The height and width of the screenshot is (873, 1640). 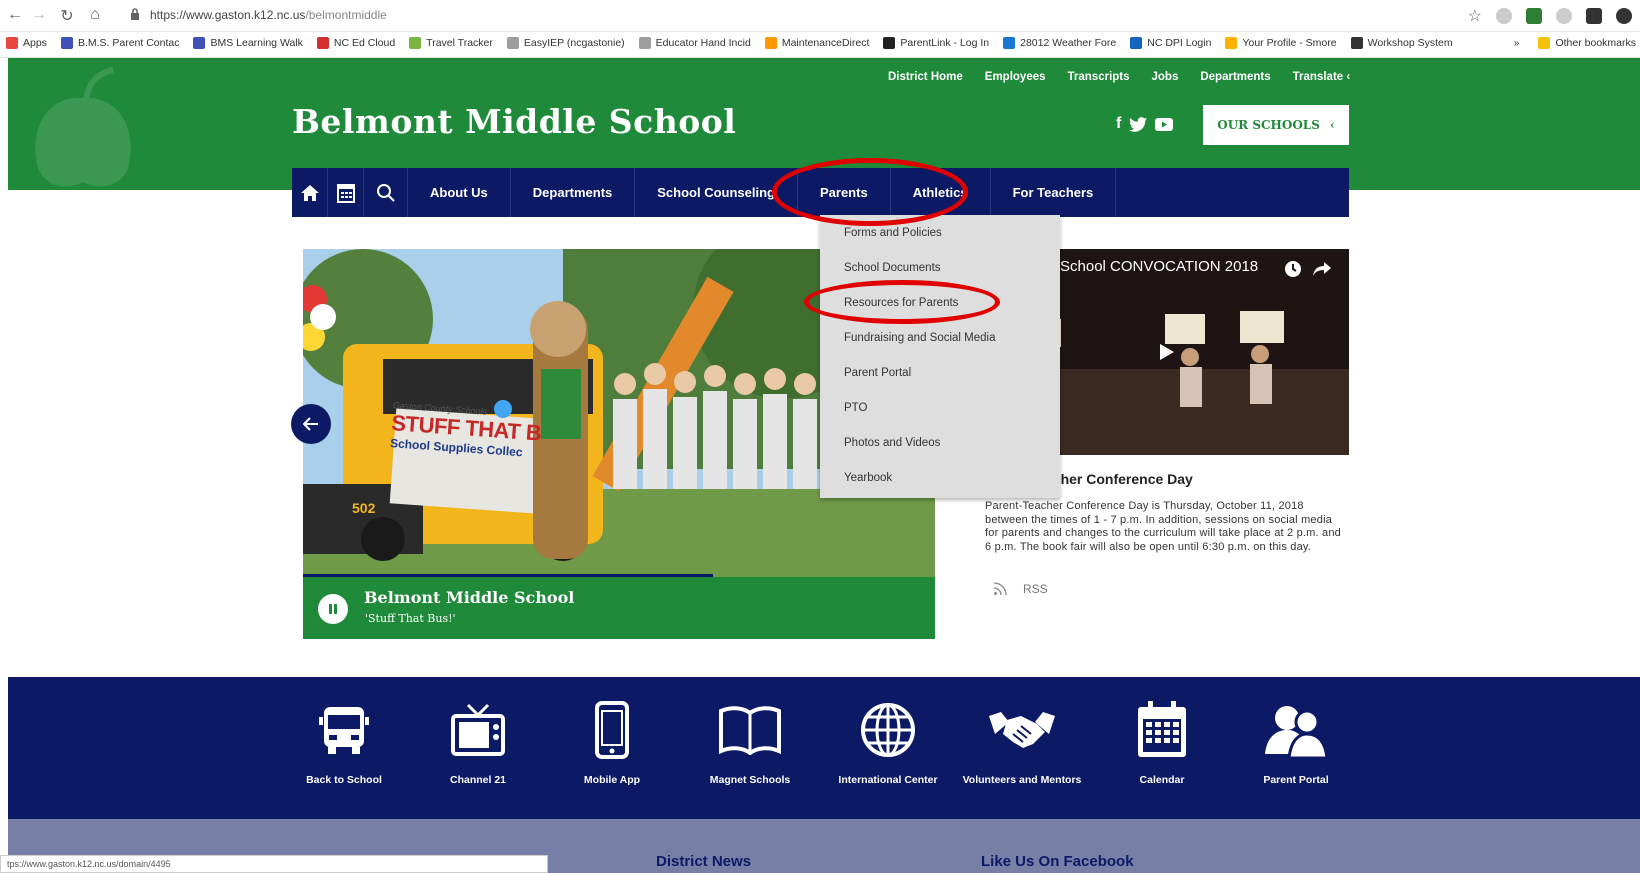 I want to click on bookmark-item: Travel Tracker, so click(x=451, y=43).